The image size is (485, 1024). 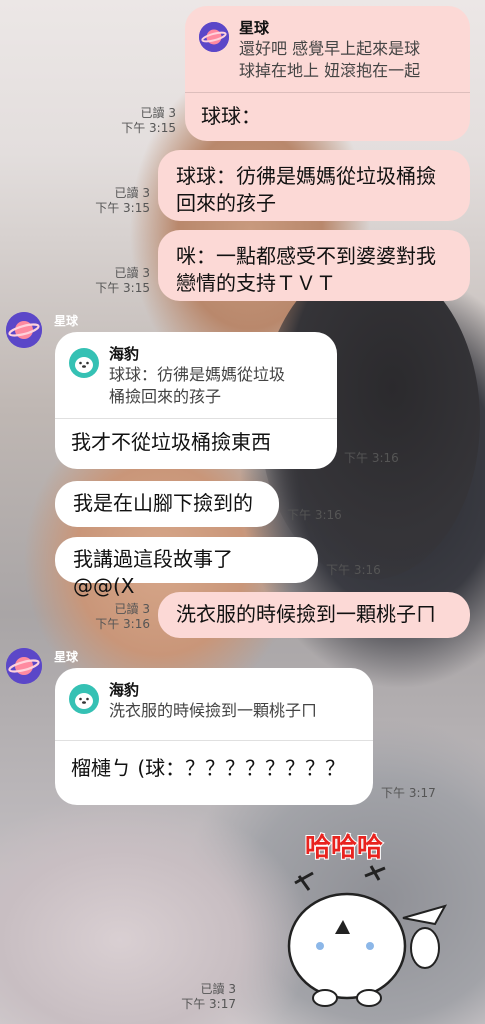 I want to click on message-bubble-incoming-reply: 海豹 球球：彷彿是媽媽從垃圾 桶撿回來的孩子 我才不從垃圾桶撿東西, so click(x=196, y=400).